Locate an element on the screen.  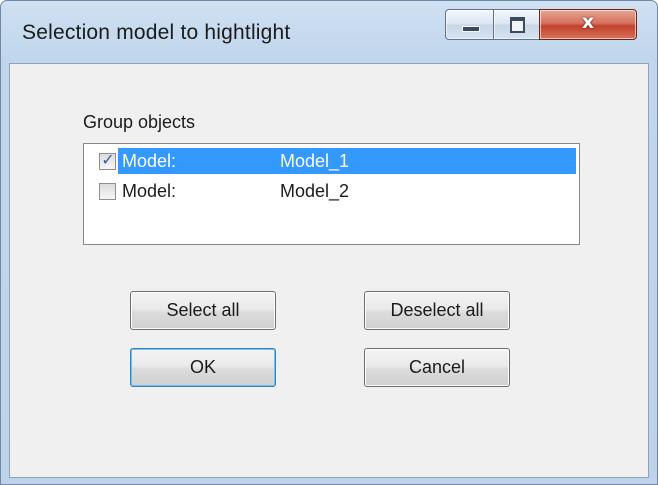
select-all-button: Select all is located at coordinates (203, 310).